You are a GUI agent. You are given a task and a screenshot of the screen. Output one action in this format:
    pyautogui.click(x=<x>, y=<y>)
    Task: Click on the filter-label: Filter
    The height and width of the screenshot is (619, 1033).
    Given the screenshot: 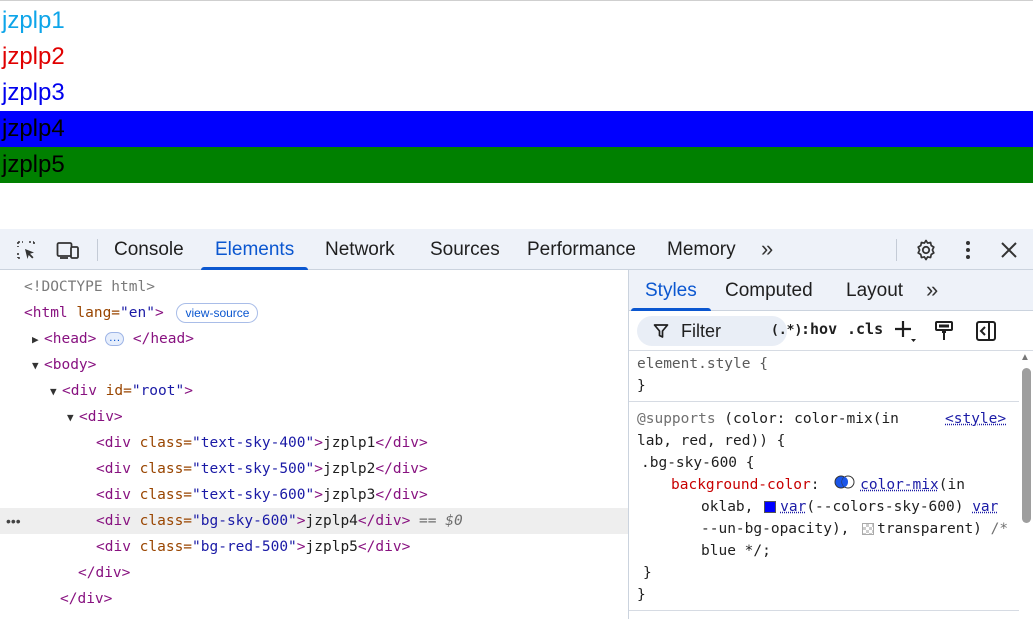 What is the action you would take?
    pyautogui.click(x=701, y=331)
    